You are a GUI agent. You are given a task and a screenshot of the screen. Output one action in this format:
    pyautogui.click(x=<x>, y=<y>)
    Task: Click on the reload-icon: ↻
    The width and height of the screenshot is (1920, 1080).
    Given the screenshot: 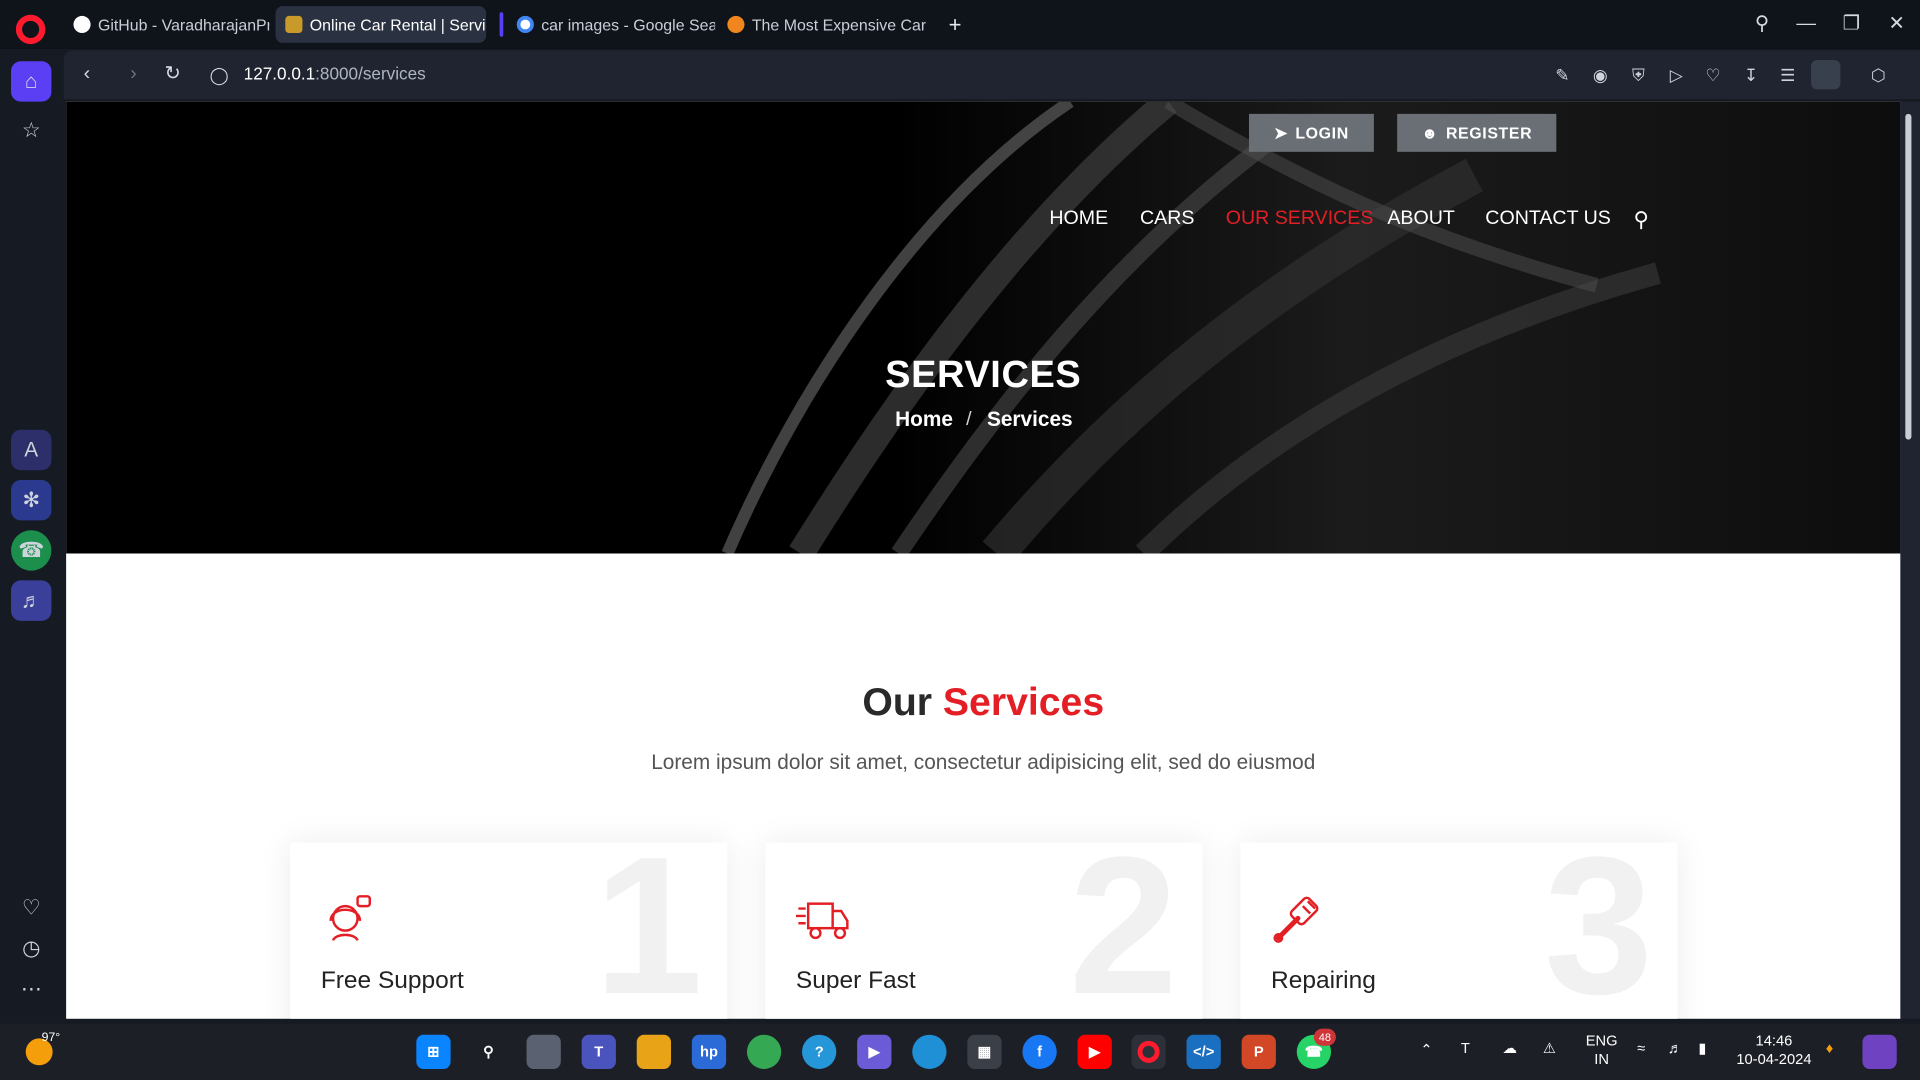 What is the action you would take?
    pyautogui.click(x=172, y=74)
    